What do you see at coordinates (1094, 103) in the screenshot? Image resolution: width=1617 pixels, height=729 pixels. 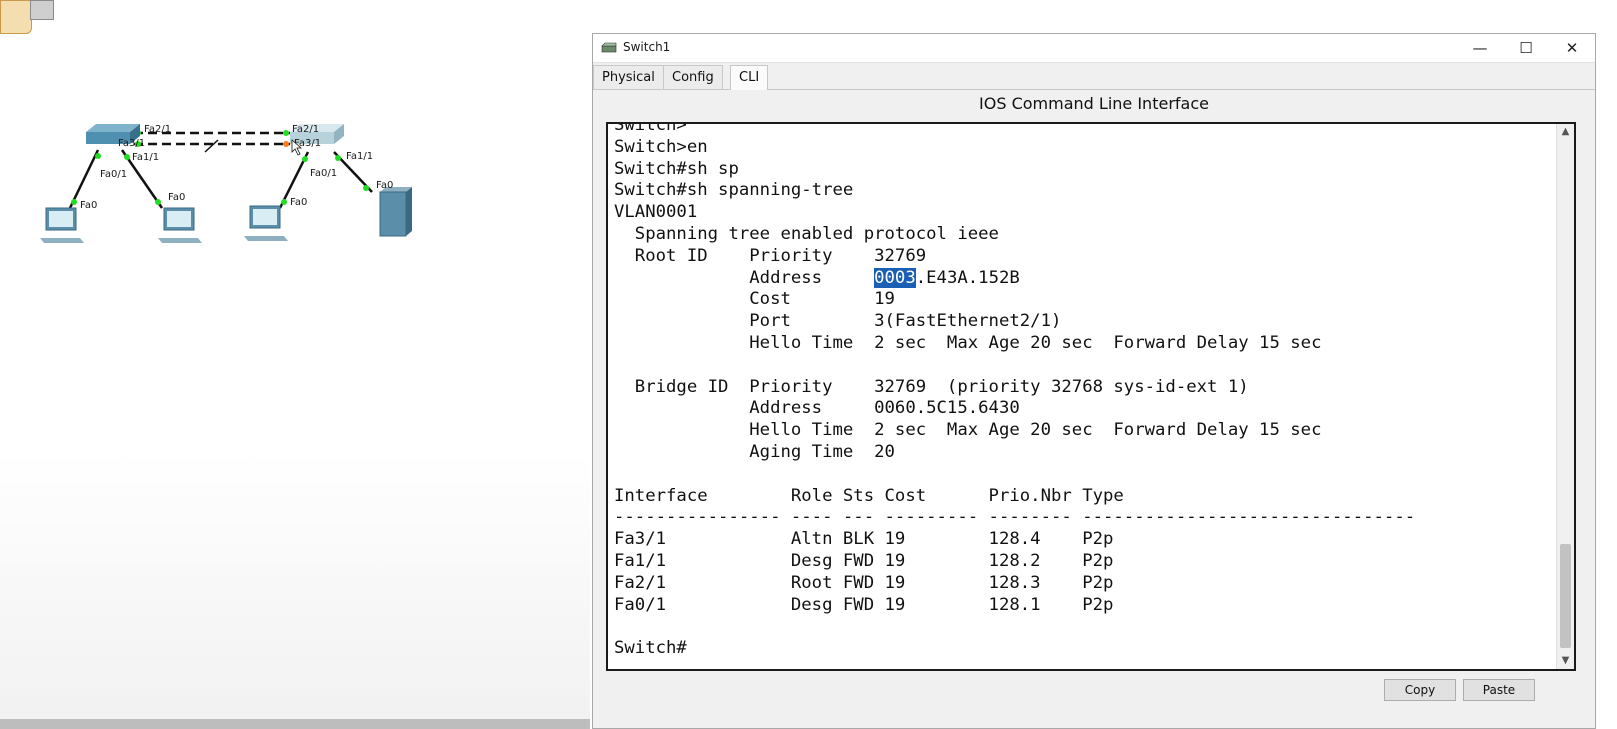 I see `cli-heading: IOS Command Line Interface` at bounding box center [1094, 103].